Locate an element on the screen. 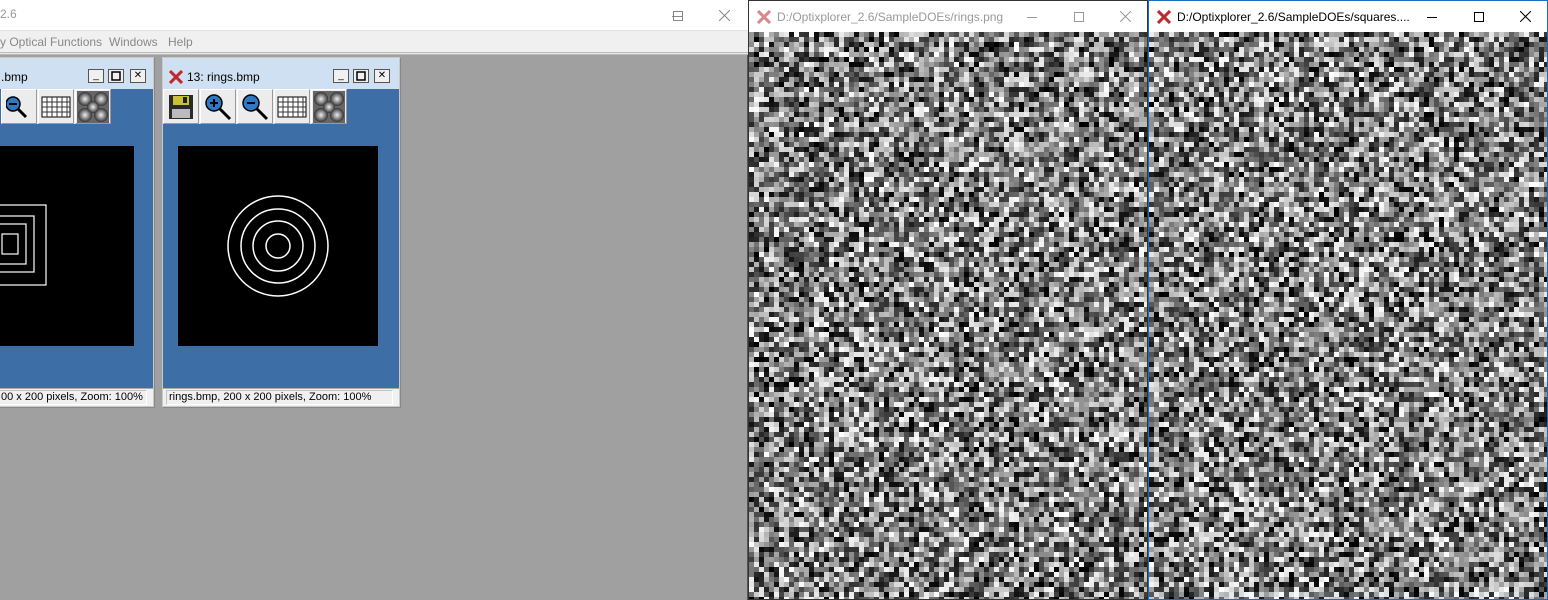 The width and height of the screenshot is (1548, 600). rings-png-title: D:/Optixplorer_2.6/SampleDOEs/rings.png is located at coordinates (890, 17).